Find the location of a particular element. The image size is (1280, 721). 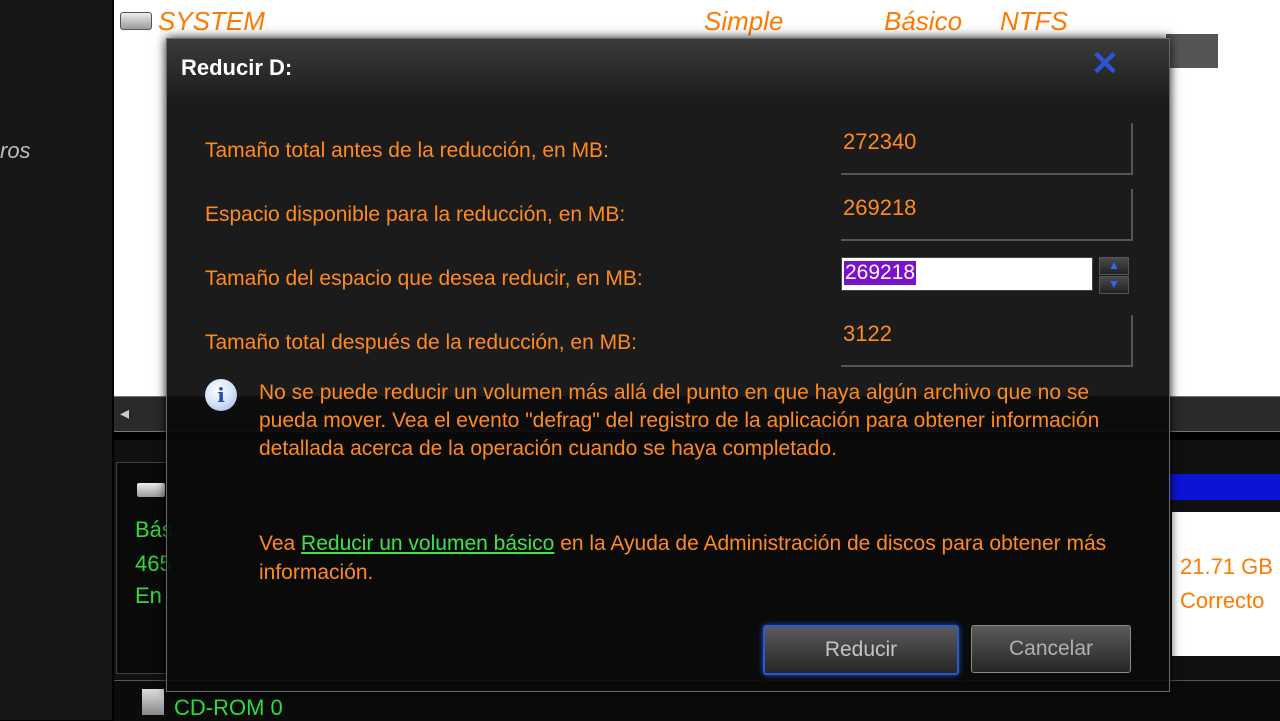

drive-icon is located at coordinates (136, 21).